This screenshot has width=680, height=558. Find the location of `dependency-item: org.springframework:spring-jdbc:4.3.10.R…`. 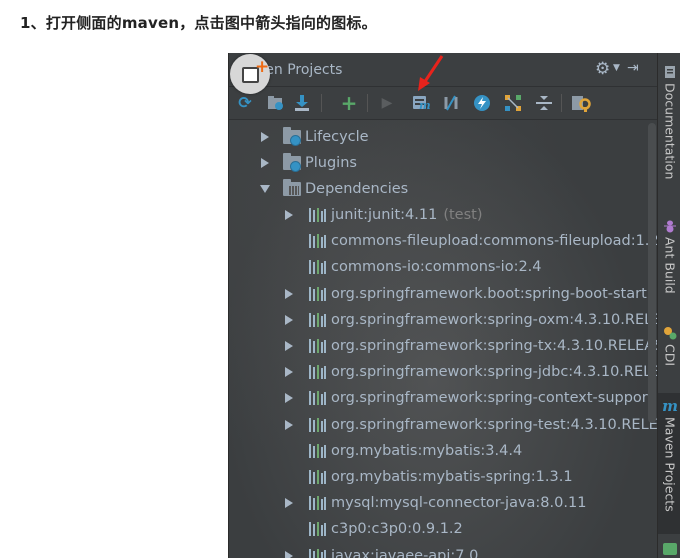

dependency-item: org.springframework:spring-jdbc:4.3.10.R… is located at coordinates (472, 372).